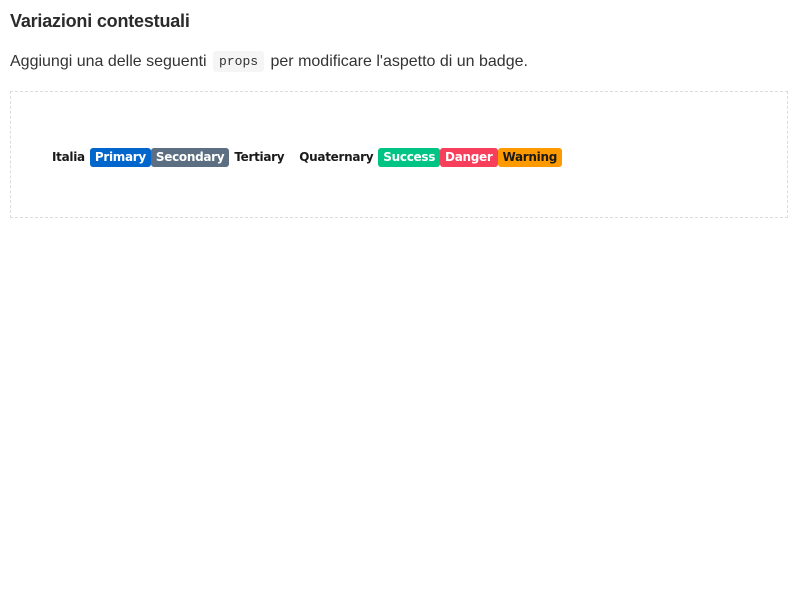 The width and height of the screenshot is (800, 600). I want to click on intro-text-before: Aggiungi una delle seguenti, so click(111, 61).